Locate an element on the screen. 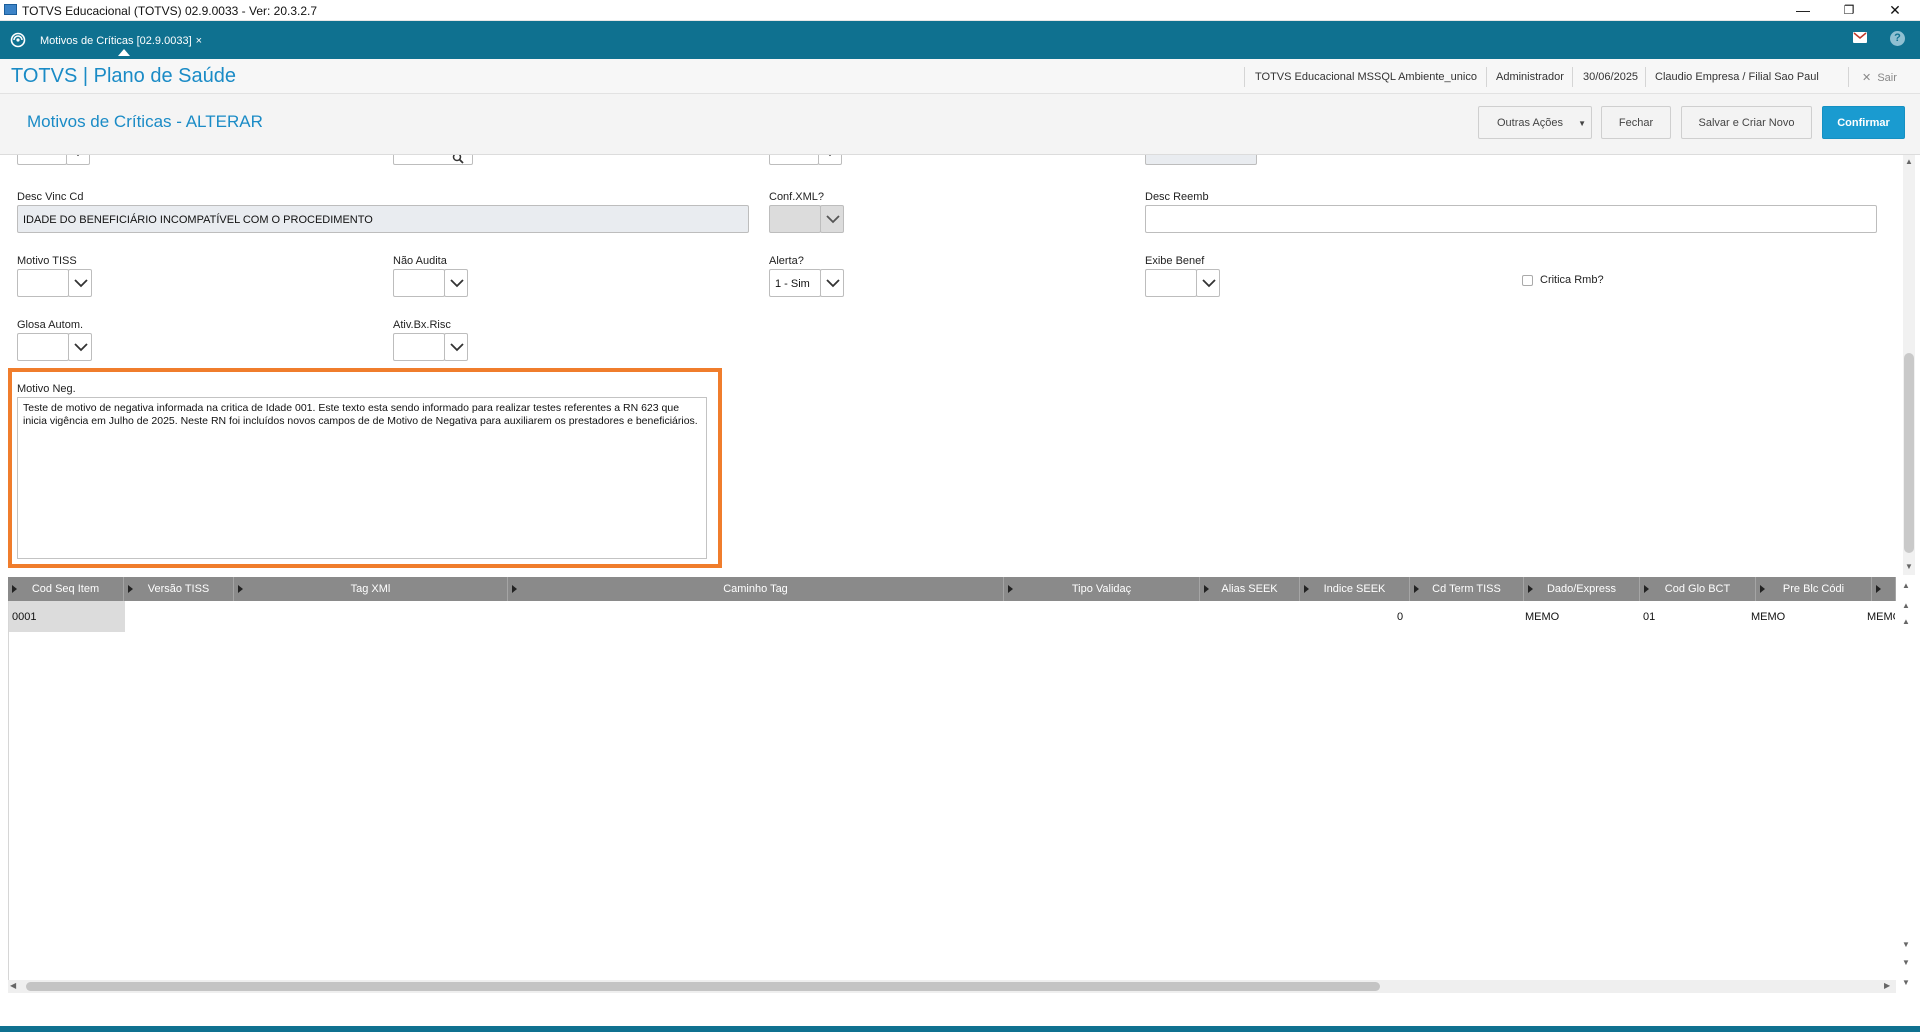  col-label: Alias SEEK is located at coordinates (1249, 589).